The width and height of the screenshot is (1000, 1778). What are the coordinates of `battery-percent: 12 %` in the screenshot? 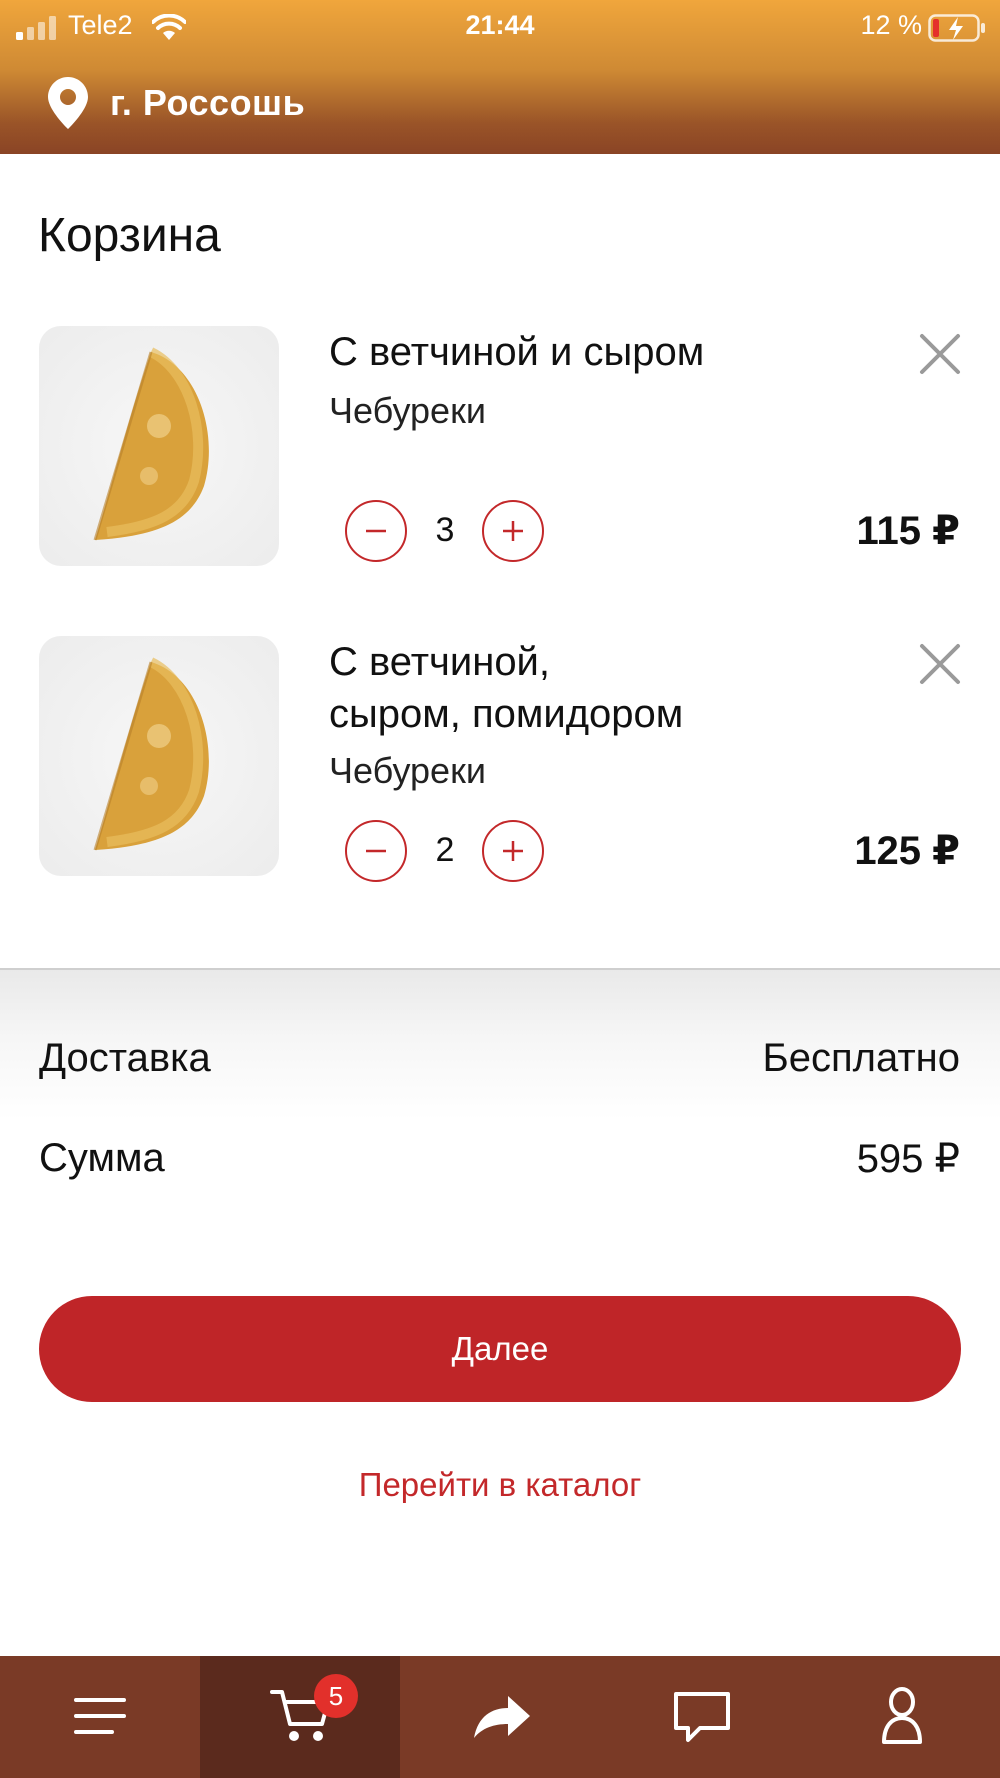 It's located at (891, 25).